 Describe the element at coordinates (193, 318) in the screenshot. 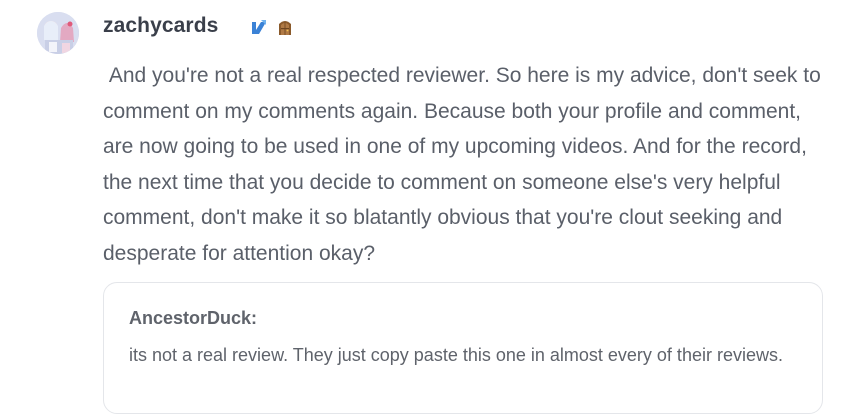

I see `quote-author: AncestorDuck:` at that location.